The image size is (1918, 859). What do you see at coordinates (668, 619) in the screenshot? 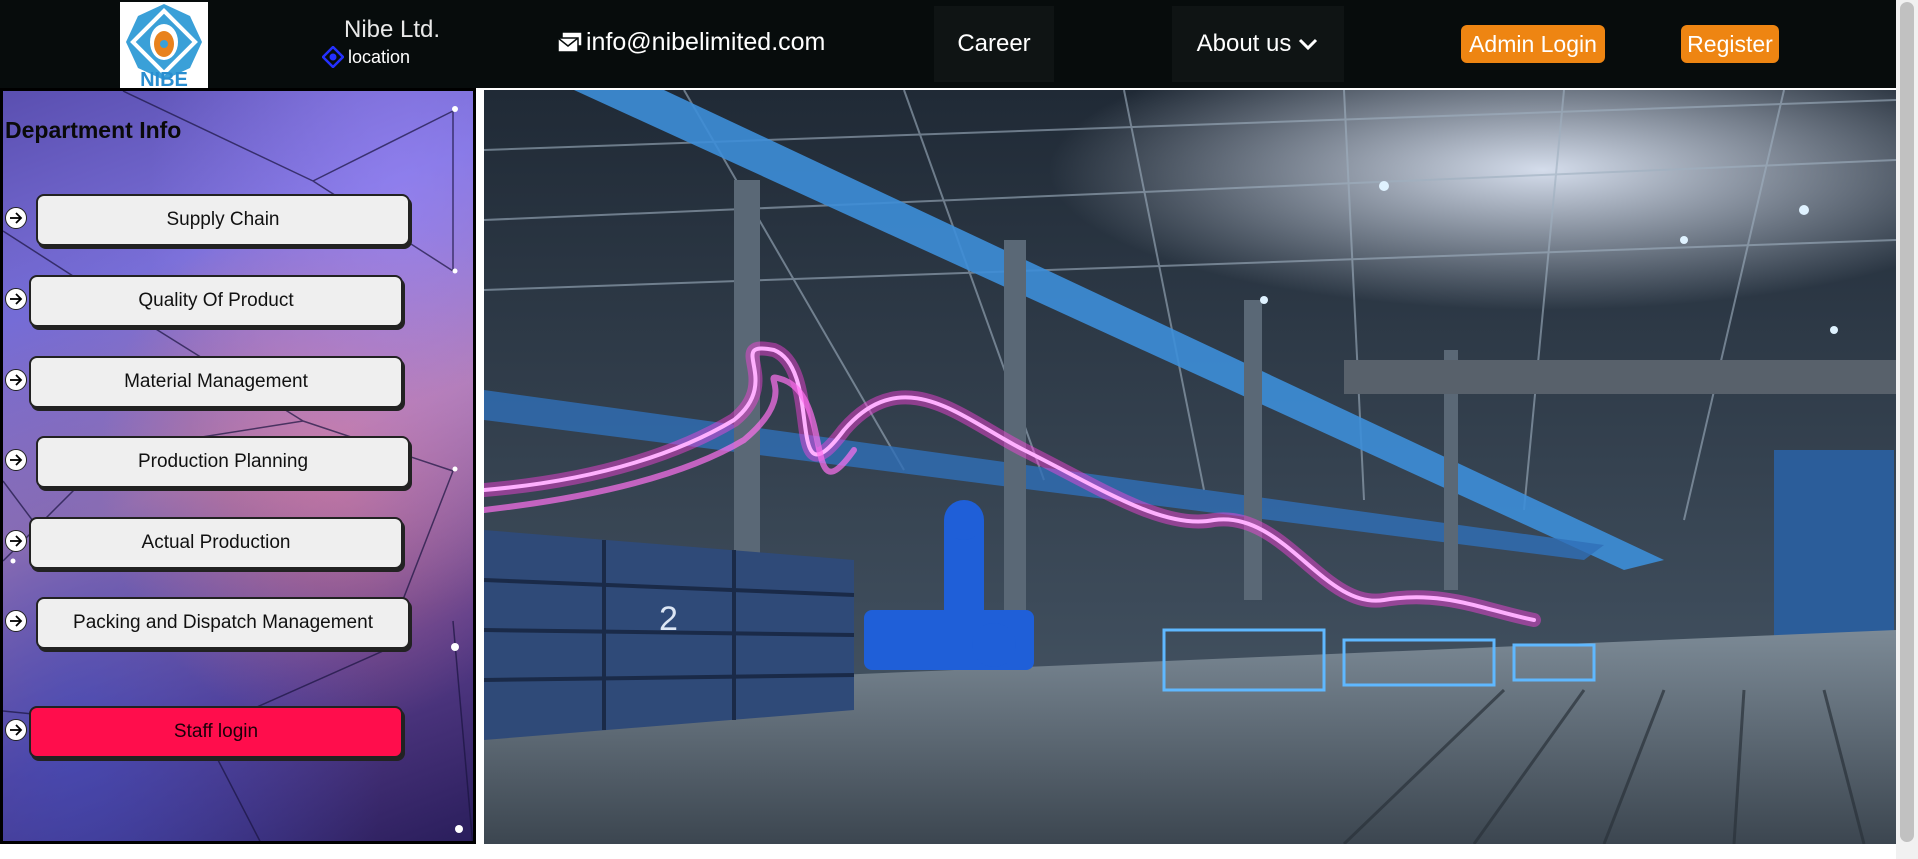
I see `crate-number: 2` at bounding box center [668, 619].